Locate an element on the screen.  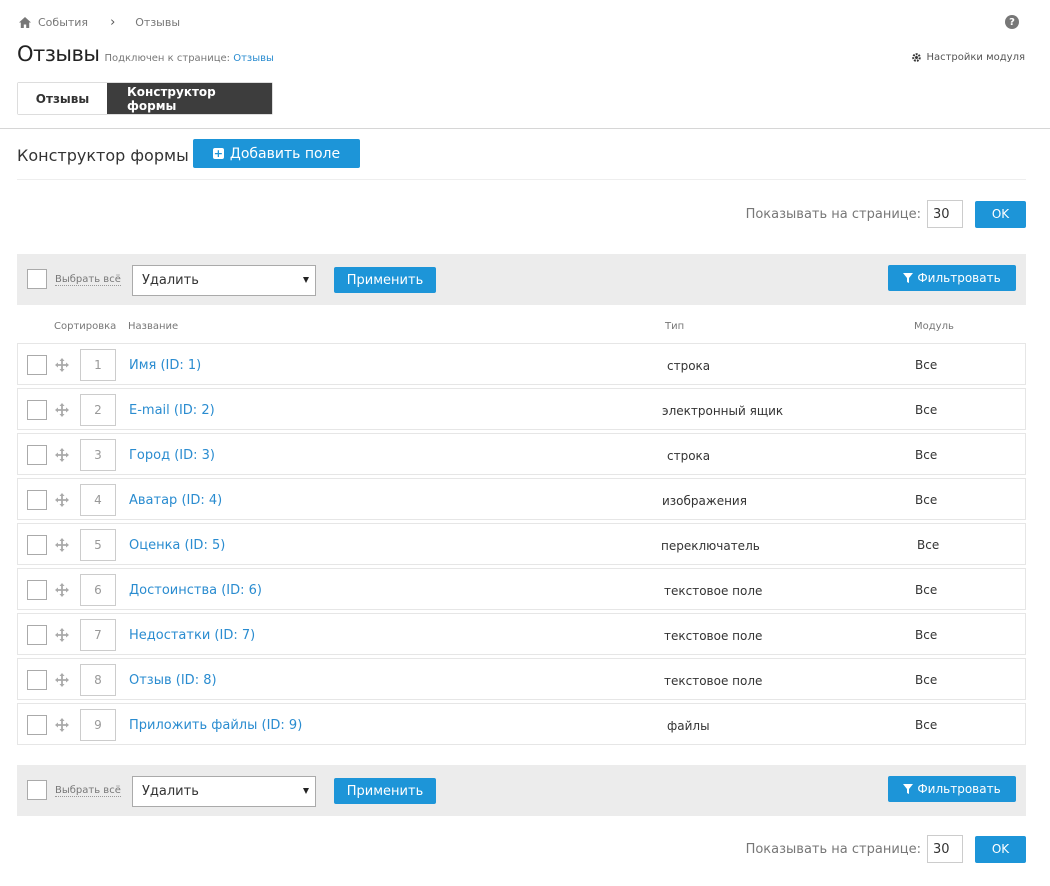
sort-input: 9 is located at coordinates (98, 725).